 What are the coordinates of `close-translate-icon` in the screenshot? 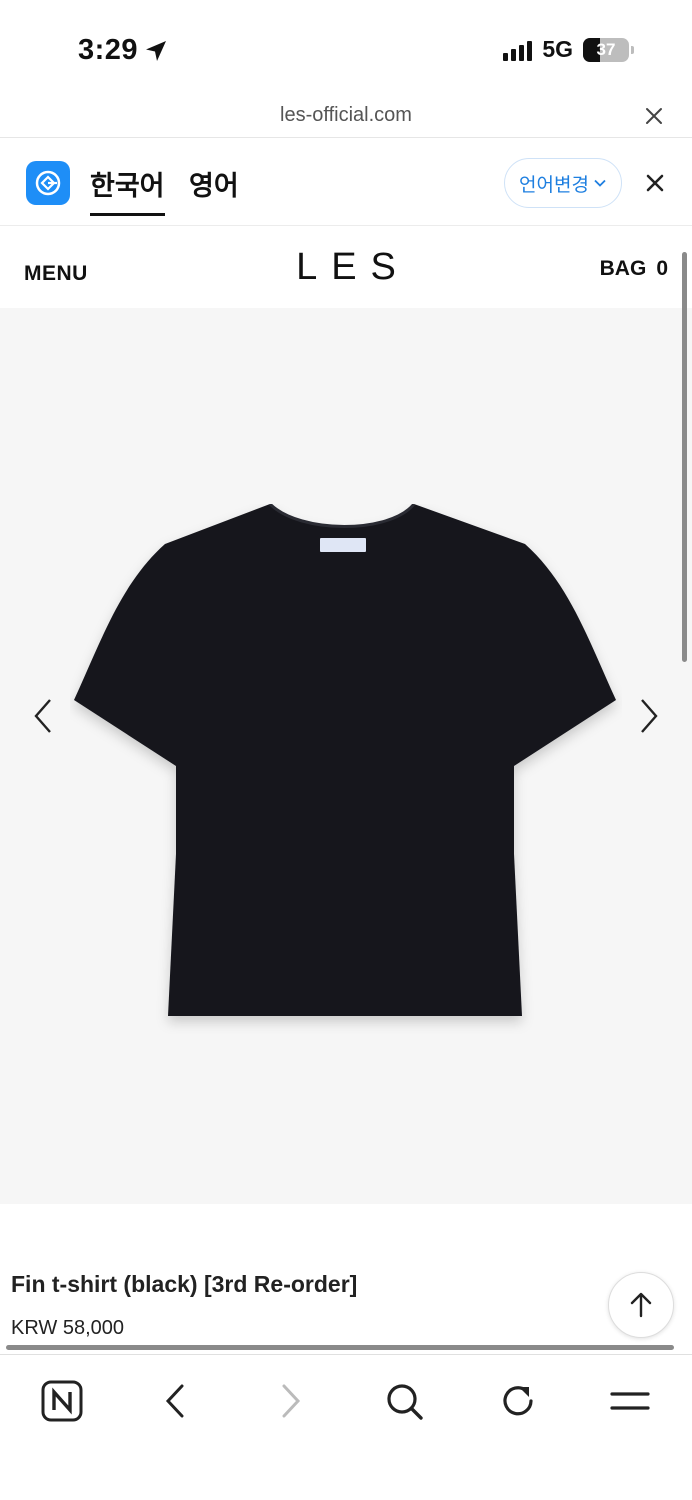 It's located at (655, 183).